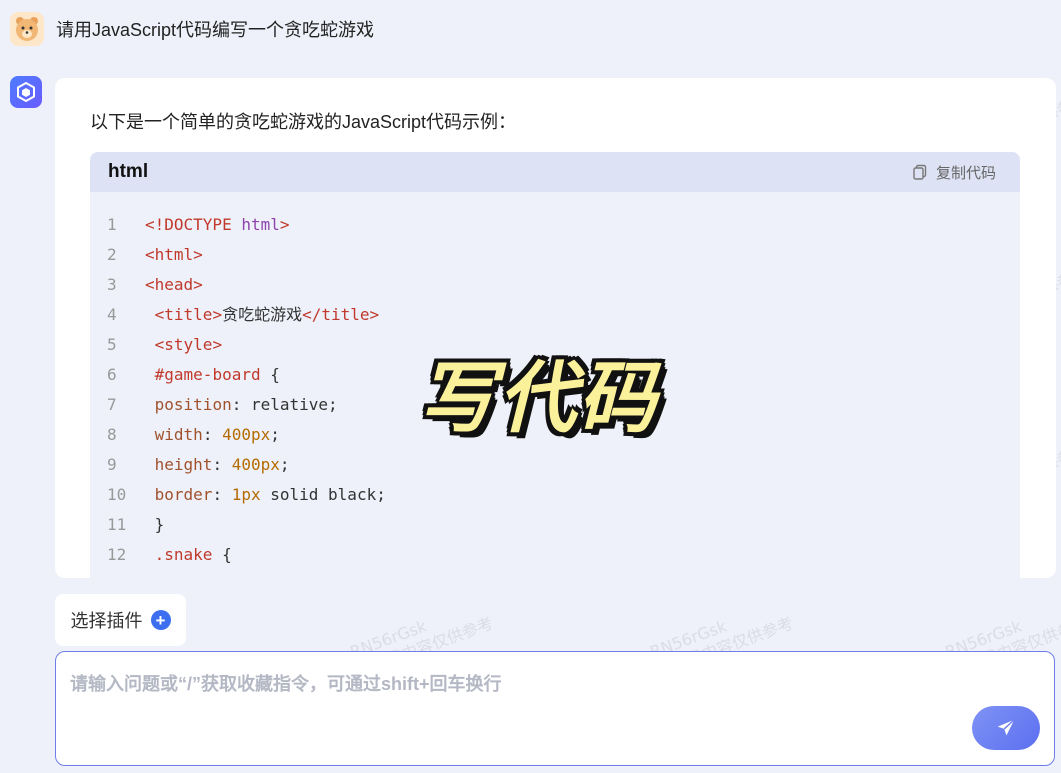  I want to click on select-plugin-label: 选择插件, so click(106, 621).